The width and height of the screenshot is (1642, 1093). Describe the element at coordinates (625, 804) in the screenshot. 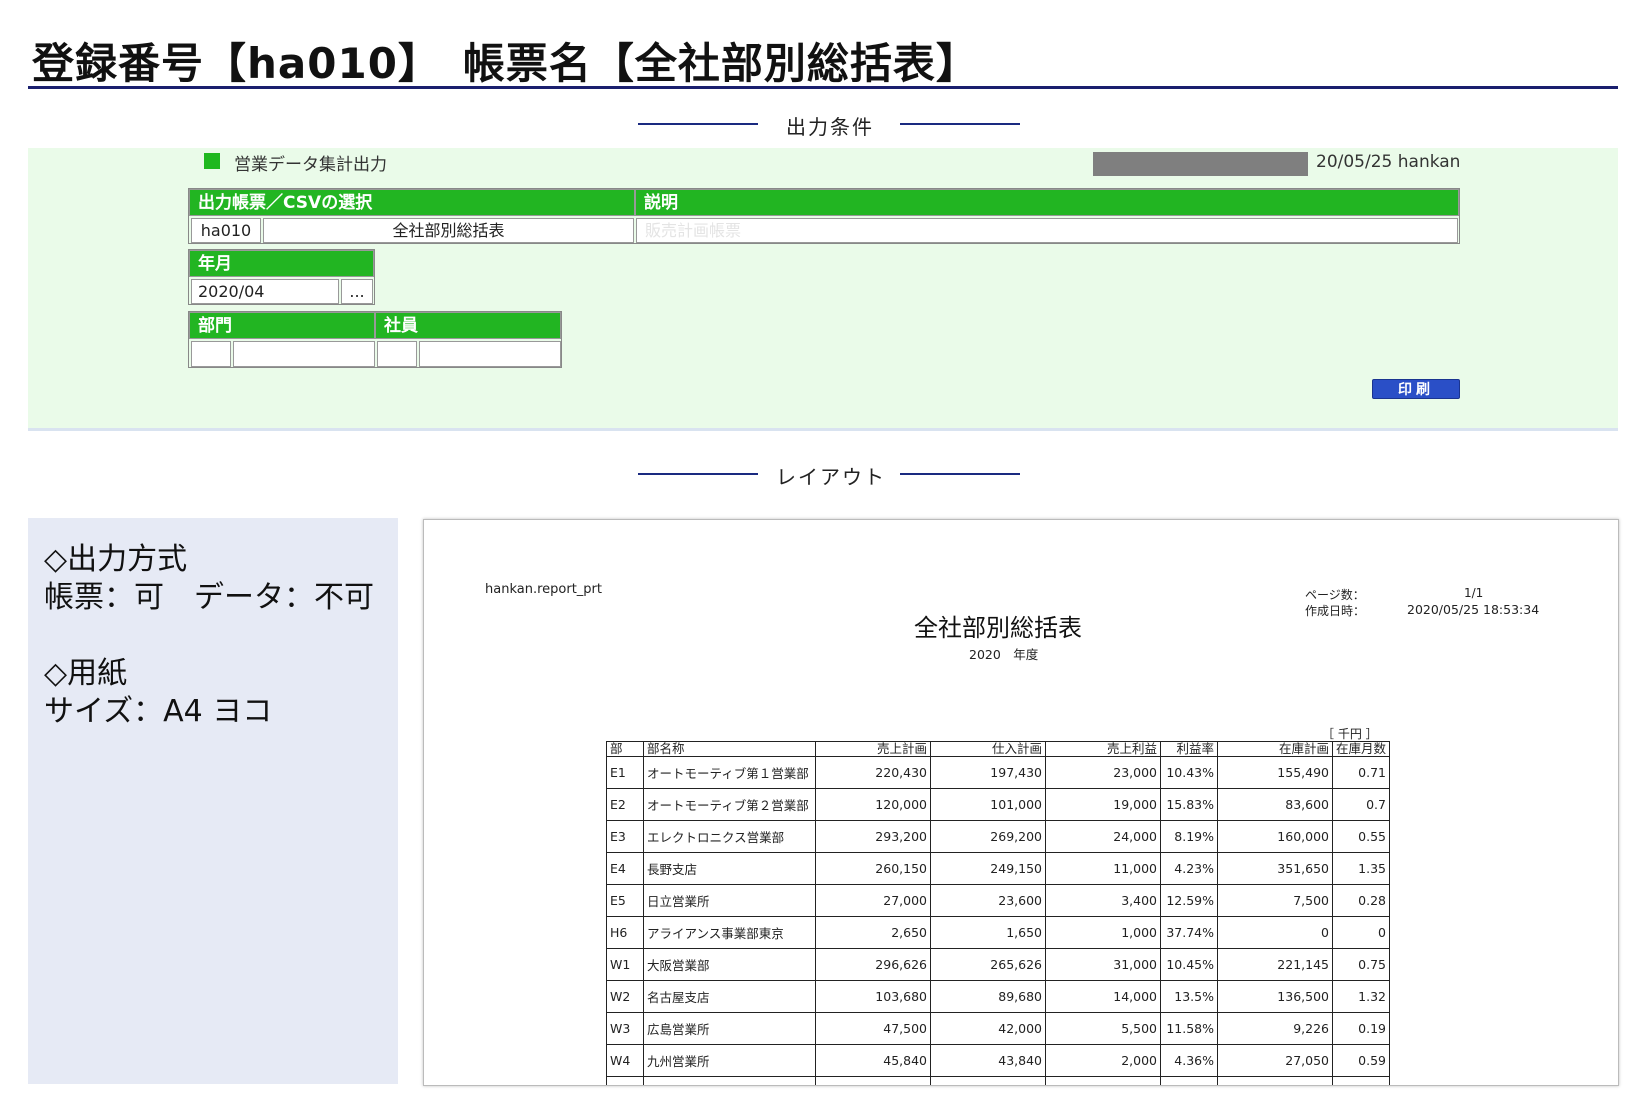

I see `table-cell: E2` at that location.